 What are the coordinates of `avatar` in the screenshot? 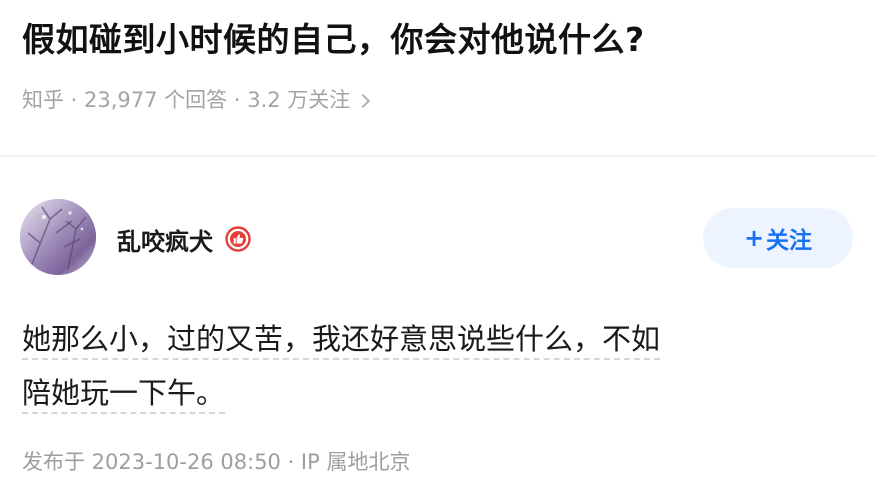 It's located at (58, 237).